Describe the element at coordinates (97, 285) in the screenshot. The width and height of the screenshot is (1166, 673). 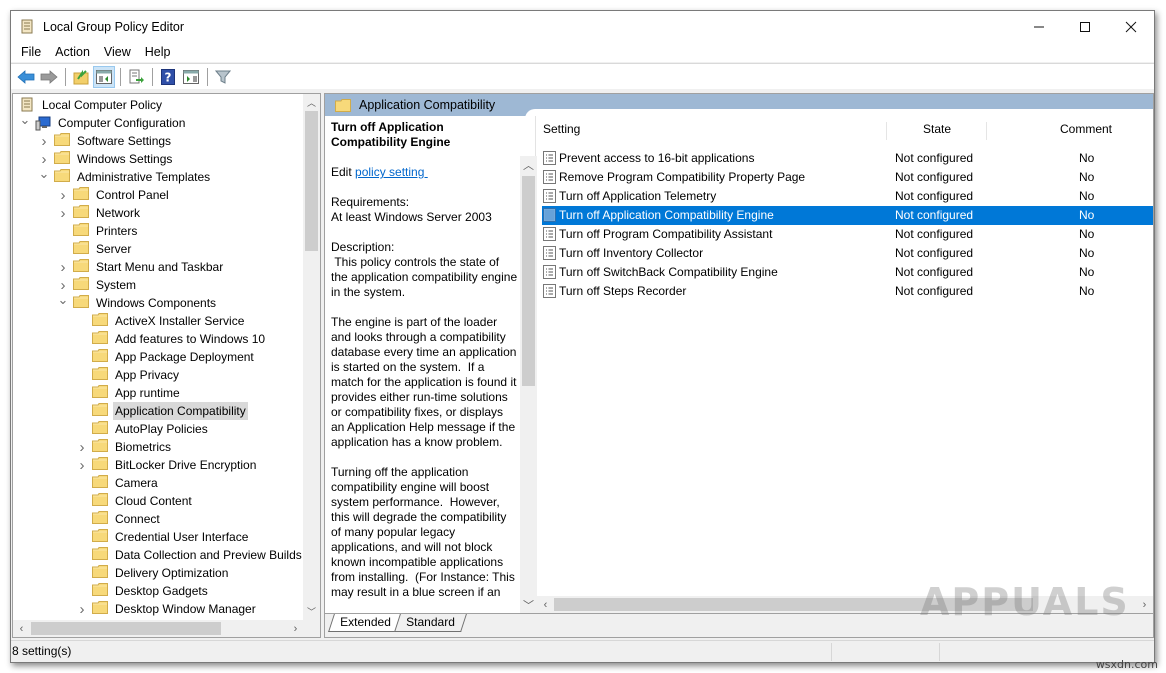
I see `tree-item: › System` at that location.